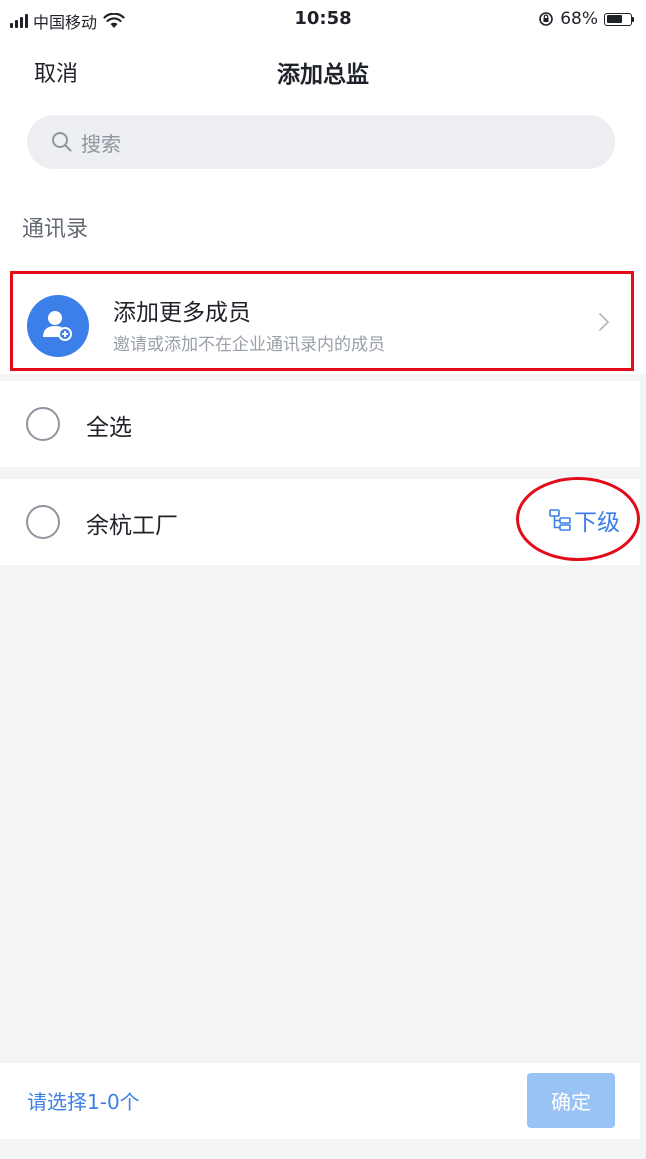 The width and height of the screenshot is (646, 1159). I want to click on sub-level-button: 下级, so click(584, 520).